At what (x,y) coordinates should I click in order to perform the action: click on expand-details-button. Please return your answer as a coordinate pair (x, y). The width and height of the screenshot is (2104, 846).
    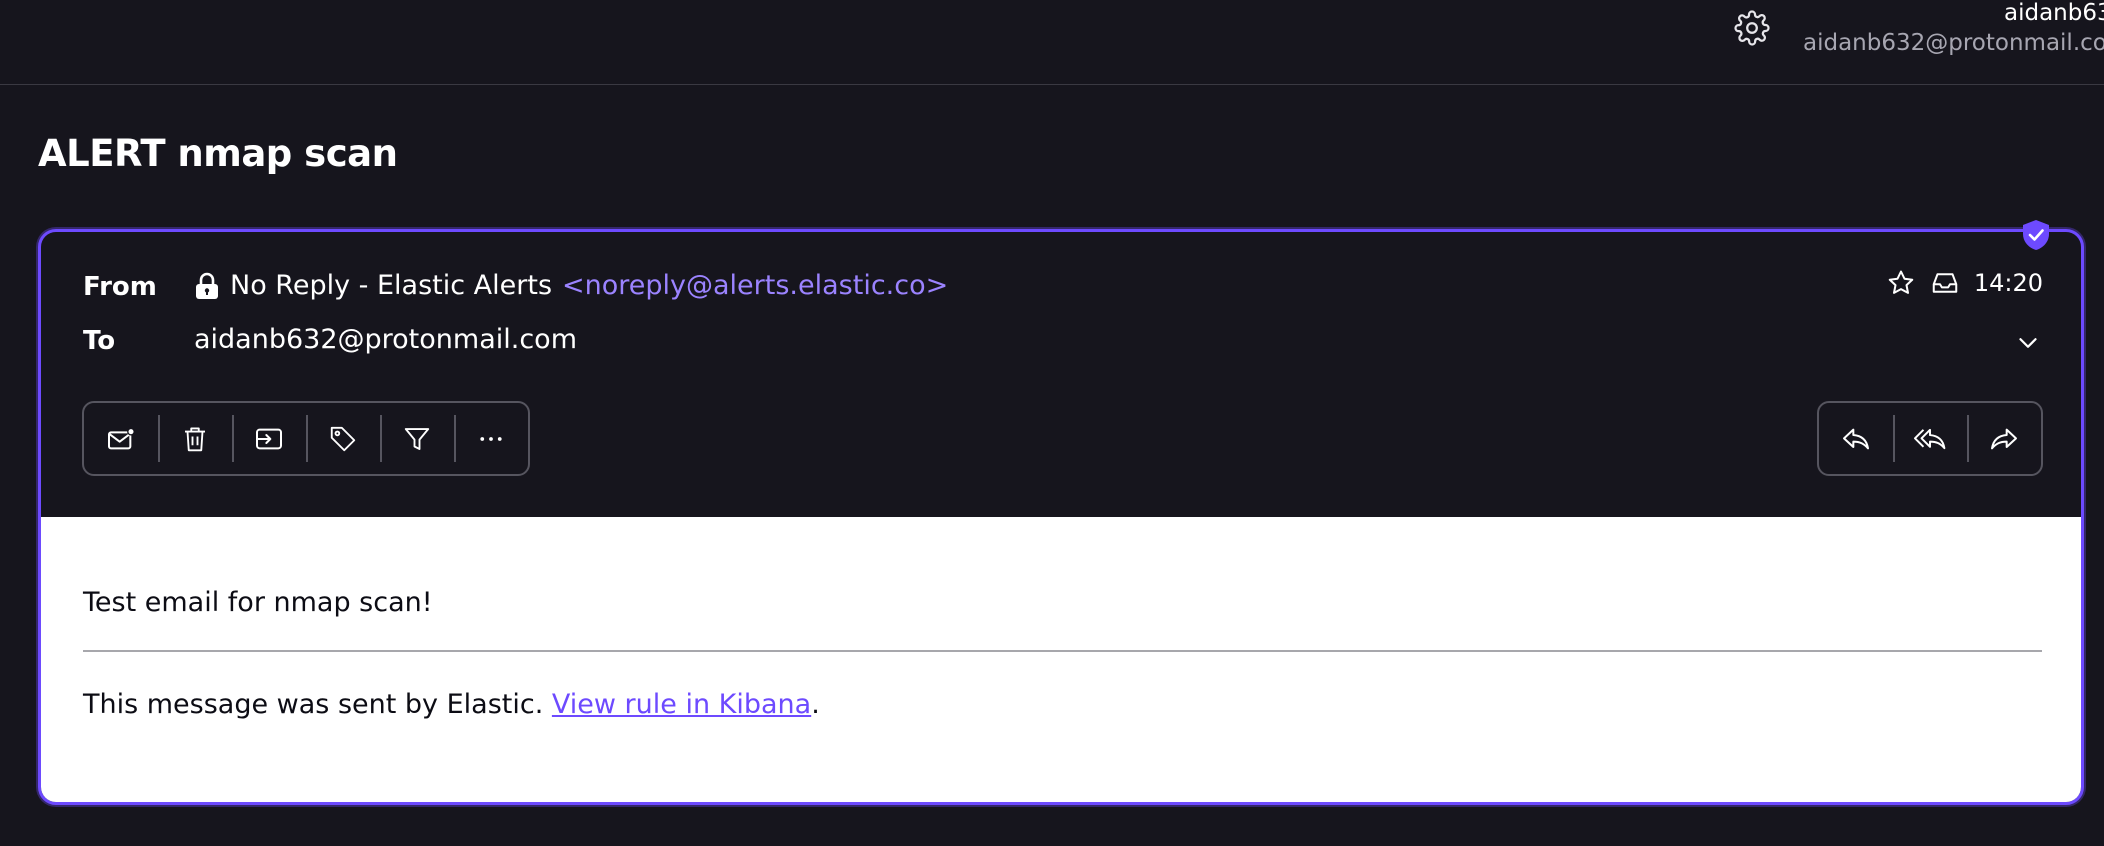
    Looking at the image, I should click on (2028, 343).